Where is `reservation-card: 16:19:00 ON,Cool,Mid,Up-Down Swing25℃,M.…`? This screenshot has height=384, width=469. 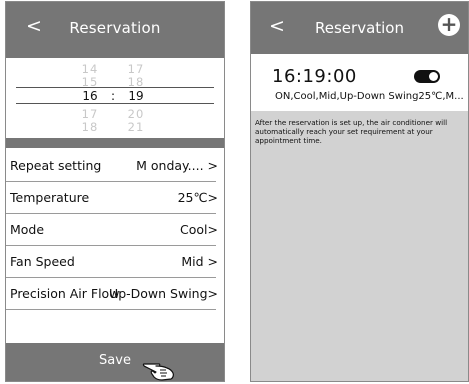
reservation-card: 16:19:00 ON,Cool,Mid,Up-Down Swing25℃,M.… is located at coordinates (359, 82).